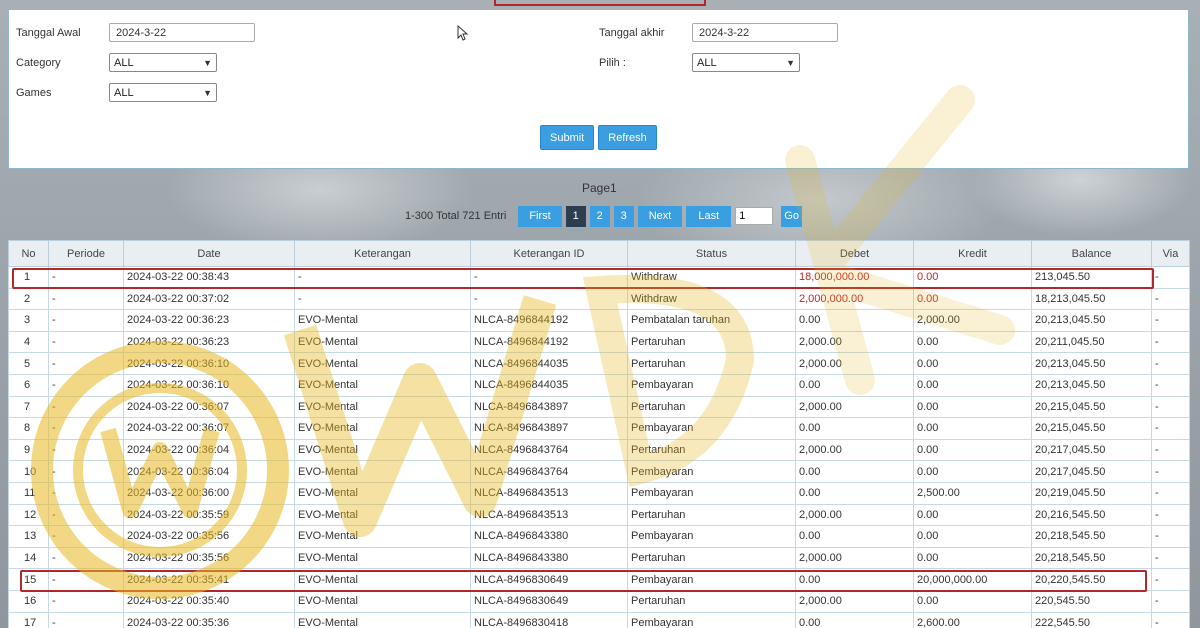 This screenshot has width=1200, height=628. What do you see at coordinates (549, 385) in the screenshot?
I see `cell-keterangan-id: NLCA-8496844035` at bounding box center [549, 385].